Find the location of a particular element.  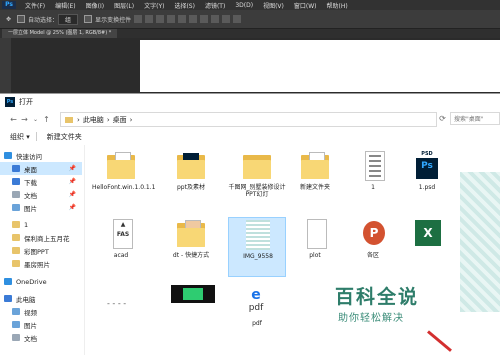

align-center-icon is located at coordinates (149, 19).